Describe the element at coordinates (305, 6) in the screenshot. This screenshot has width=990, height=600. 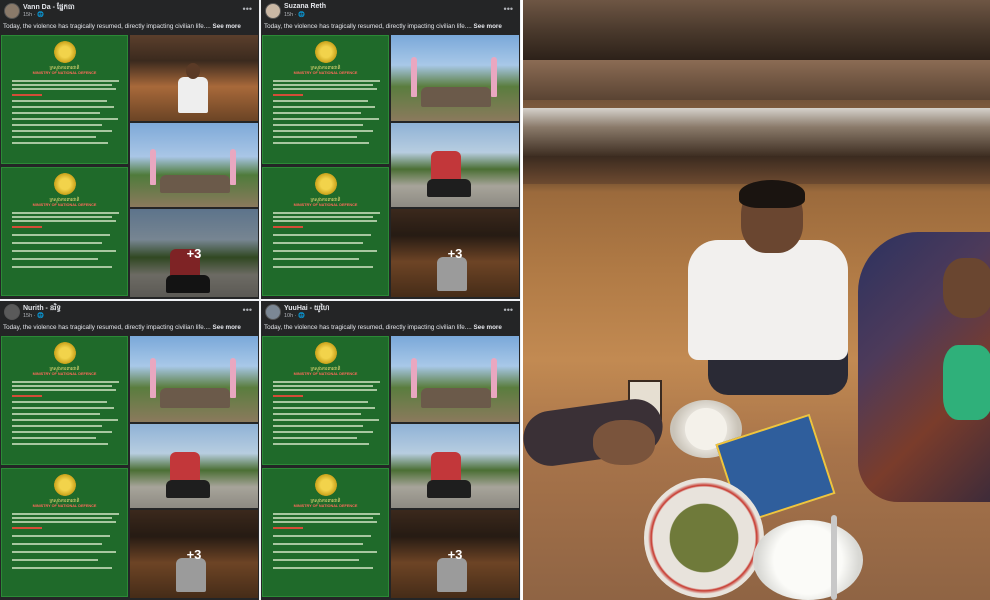
I see `author-name: Suzana Reth` at that location.